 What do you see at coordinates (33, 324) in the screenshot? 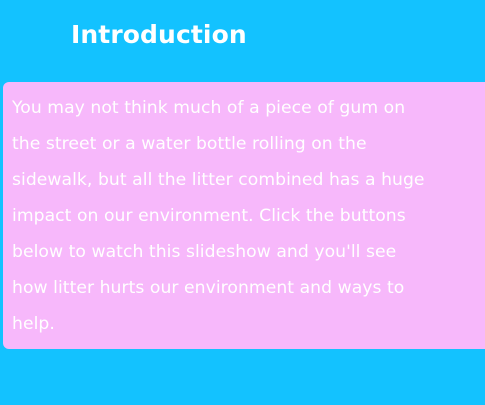
I see `intro-line: help.` at bounding box center [33, 324].